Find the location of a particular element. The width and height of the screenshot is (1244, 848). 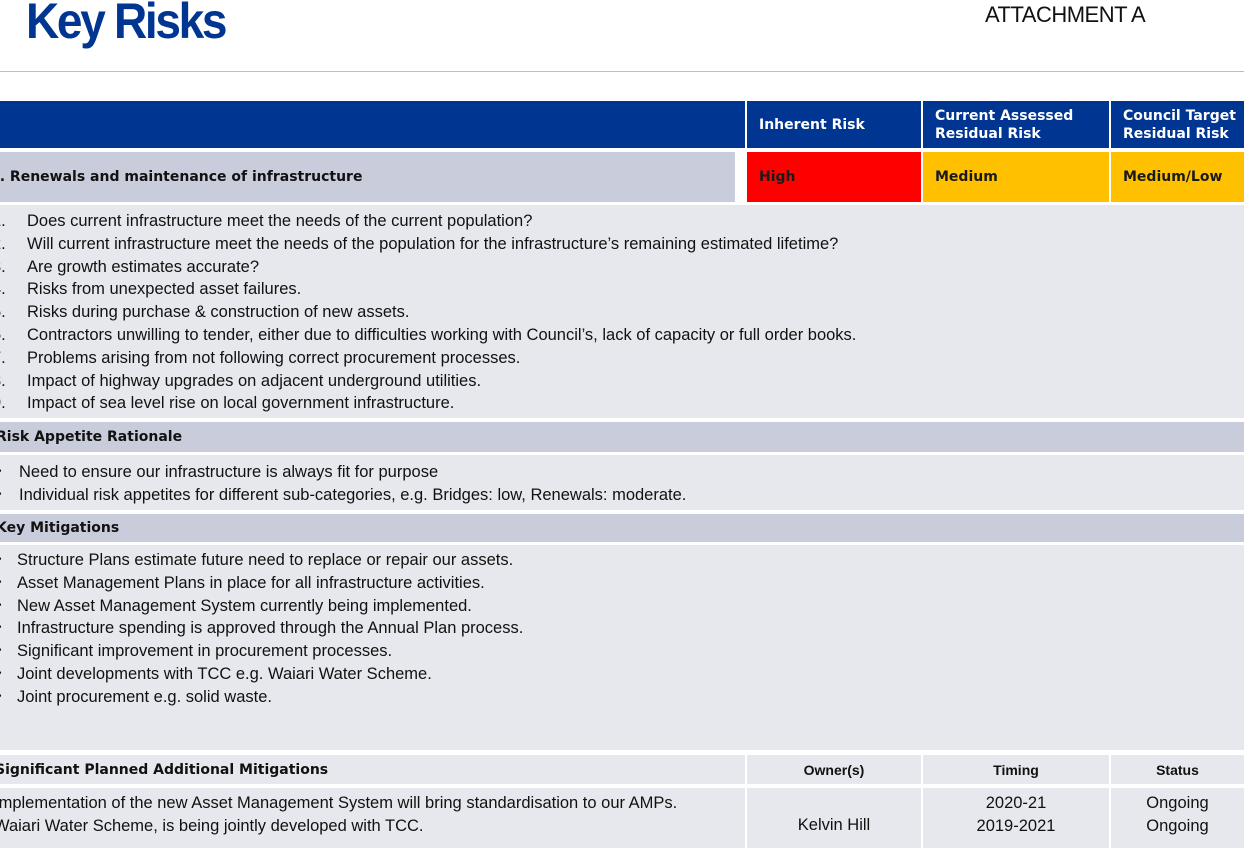

risk-item-text: Risks from unexpected asset failures. is located at coordinates (164, 289).